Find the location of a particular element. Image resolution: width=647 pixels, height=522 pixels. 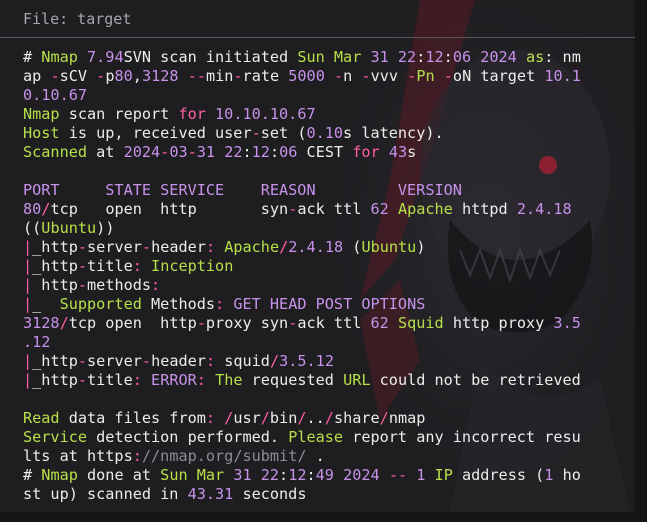

output-text: 3128 is located at coordinates (41, 323).